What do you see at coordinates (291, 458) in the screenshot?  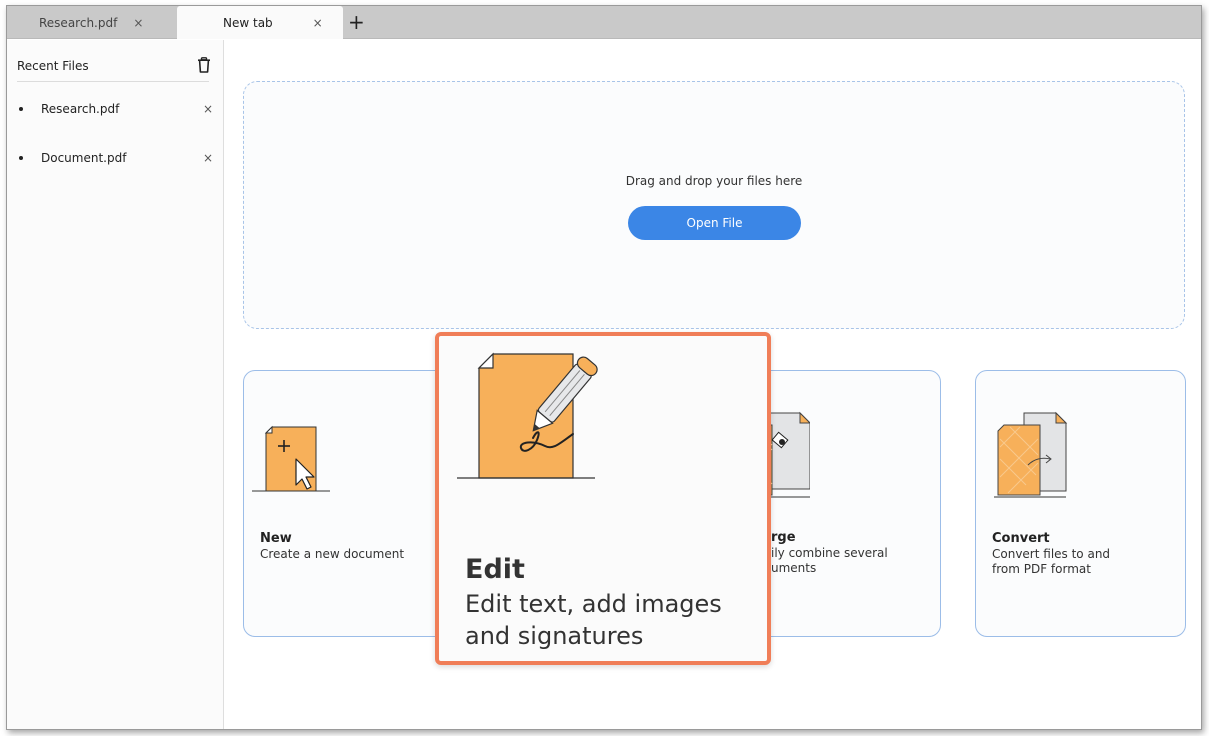 I see `new-document-icon` at bounding box center [291, 458].